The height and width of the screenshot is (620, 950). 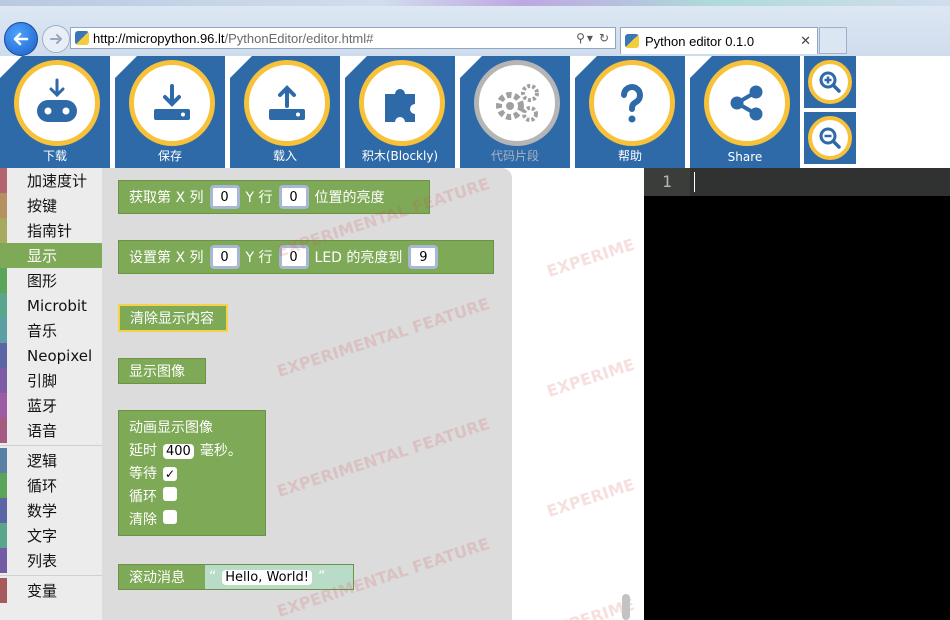 What do you see at coordinates (153, 473) in the screenshot?
I see `wait-row: 等待 ✓` at bounding box center [153, 473].